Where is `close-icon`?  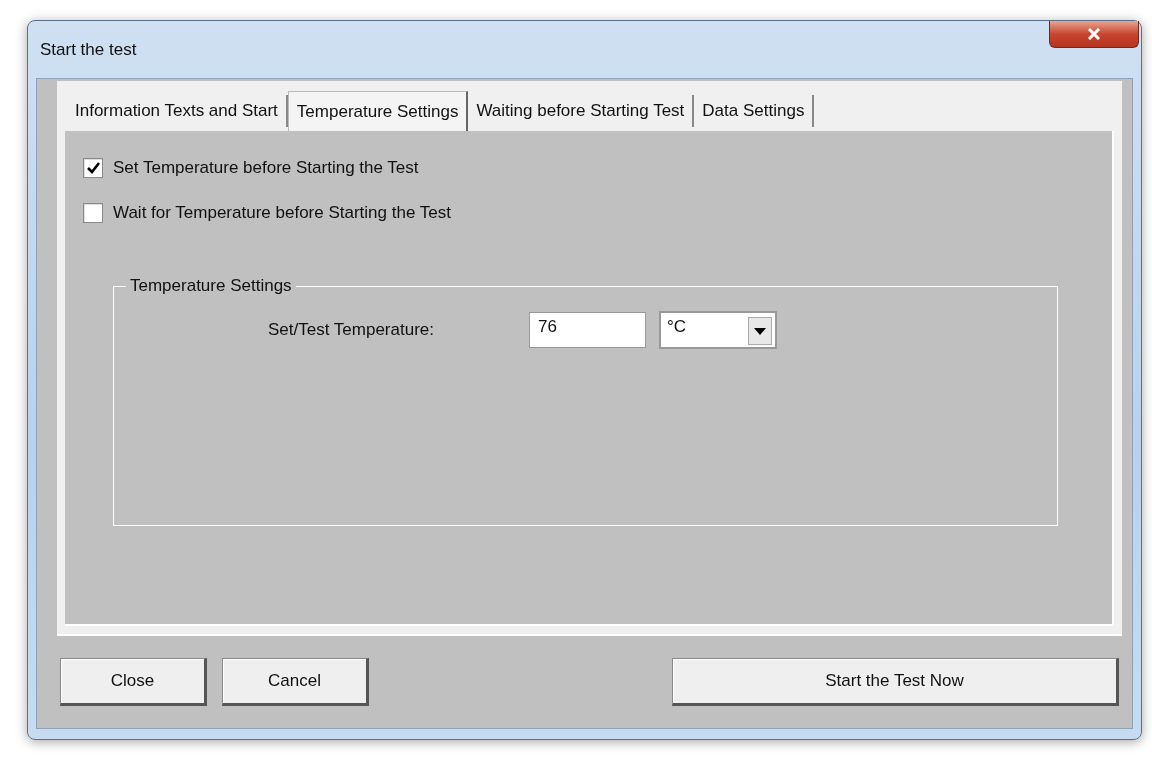 close-icon is located at coordinates (1094, 34).